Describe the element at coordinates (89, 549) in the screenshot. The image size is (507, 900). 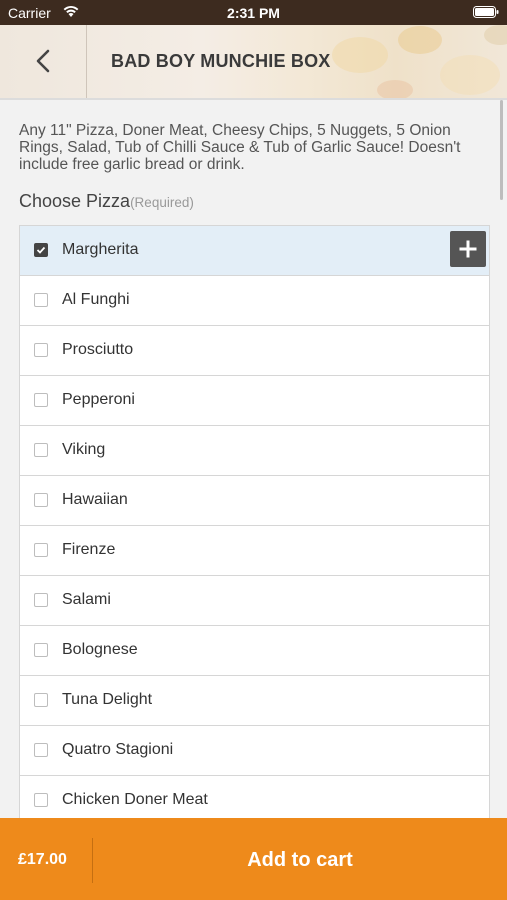
I see `option-label: Firenze` at that location.